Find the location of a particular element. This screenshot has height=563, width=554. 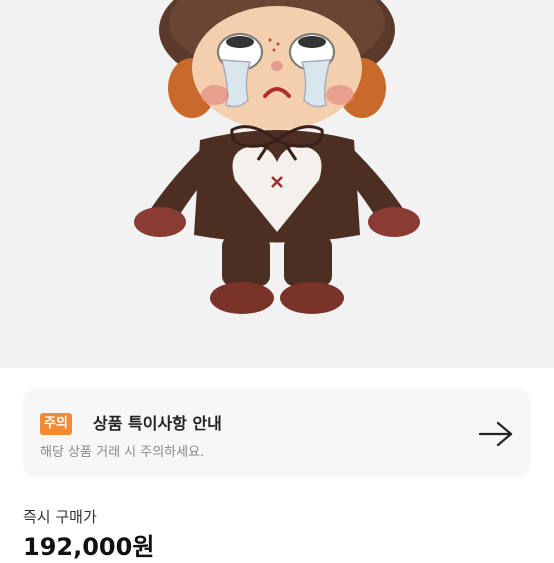

notice-title: 상품 특이사항 안내 is located at coordinates (157, 423).